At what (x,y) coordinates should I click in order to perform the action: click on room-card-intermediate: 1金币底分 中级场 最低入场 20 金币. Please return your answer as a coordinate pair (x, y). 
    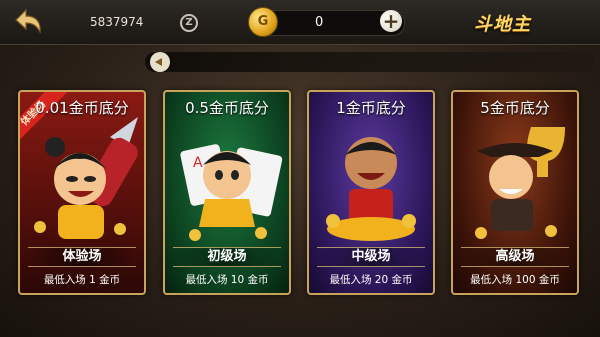
    Looking at the image, I should click on (371, 192).